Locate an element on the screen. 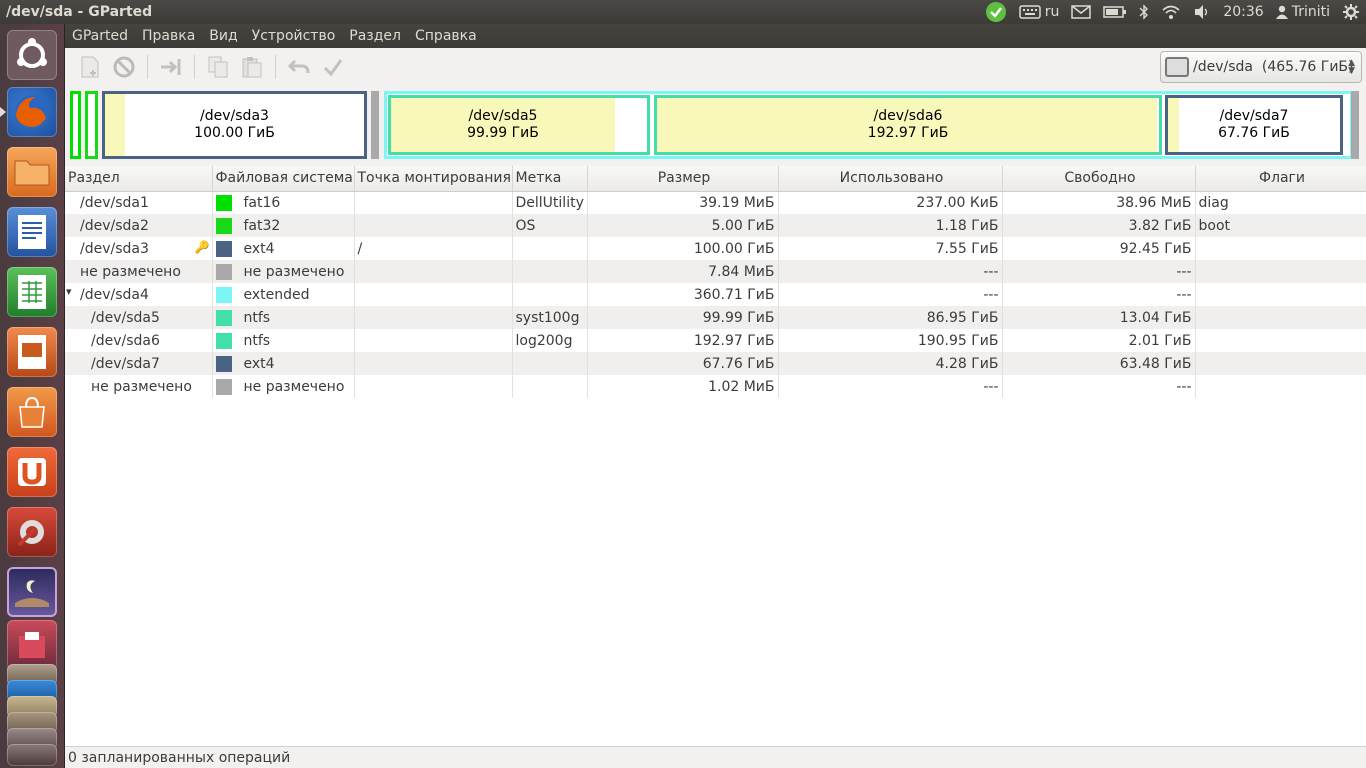 The image size is (1366, 768). writer-launcher is located at coordinates (32, 232).